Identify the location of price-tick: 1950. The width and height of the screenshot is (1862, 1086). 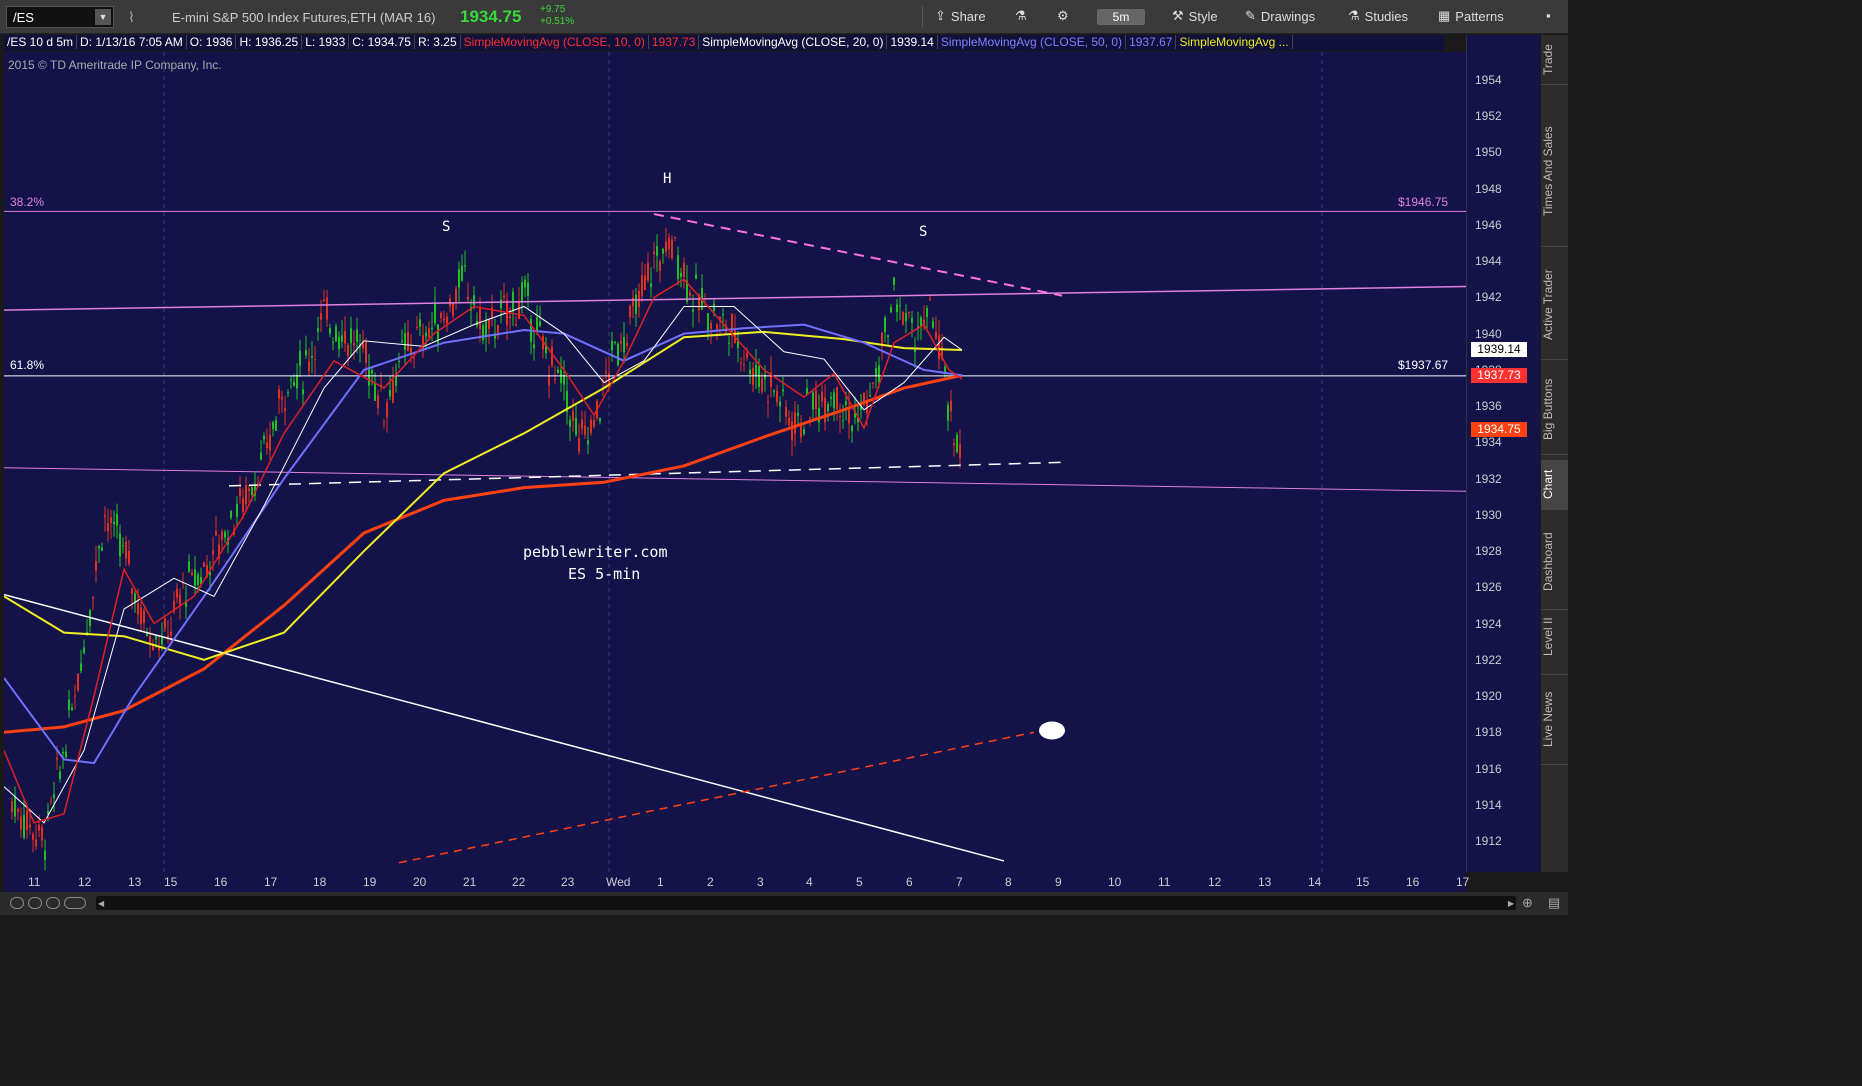
(1488, 152).